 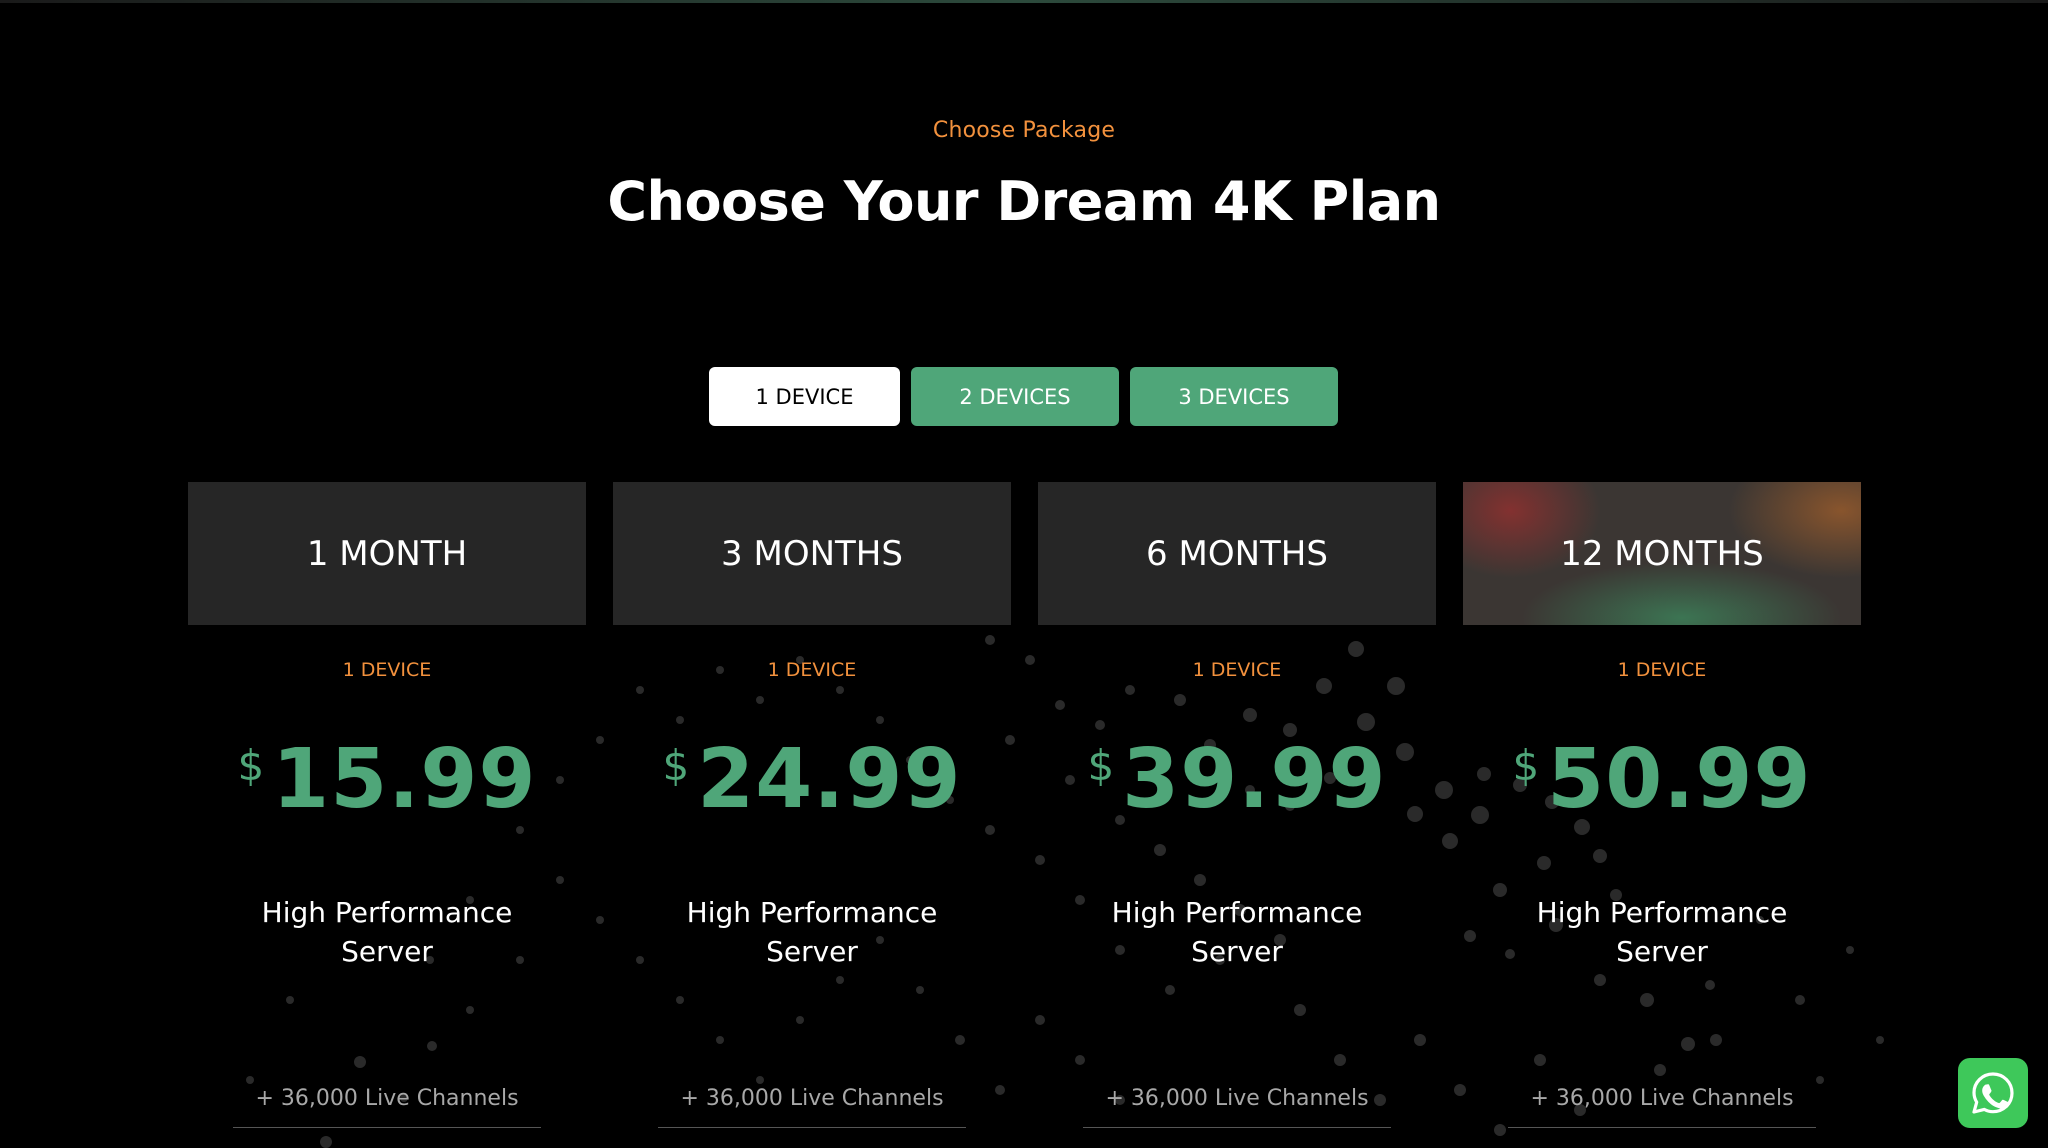 What do you see at coordinates (1254, 779) in the screenshot?
I see `price-amount: 39.99` at bounding box center [1254, 779].